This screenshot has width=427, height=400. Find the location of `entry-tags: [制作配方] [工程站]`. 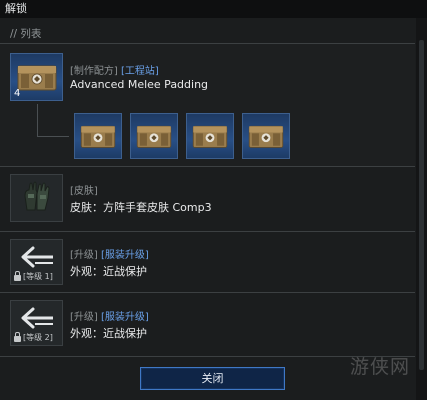

entry-tags: [制作配方] [工程站] is located at coordinates (114, 69).